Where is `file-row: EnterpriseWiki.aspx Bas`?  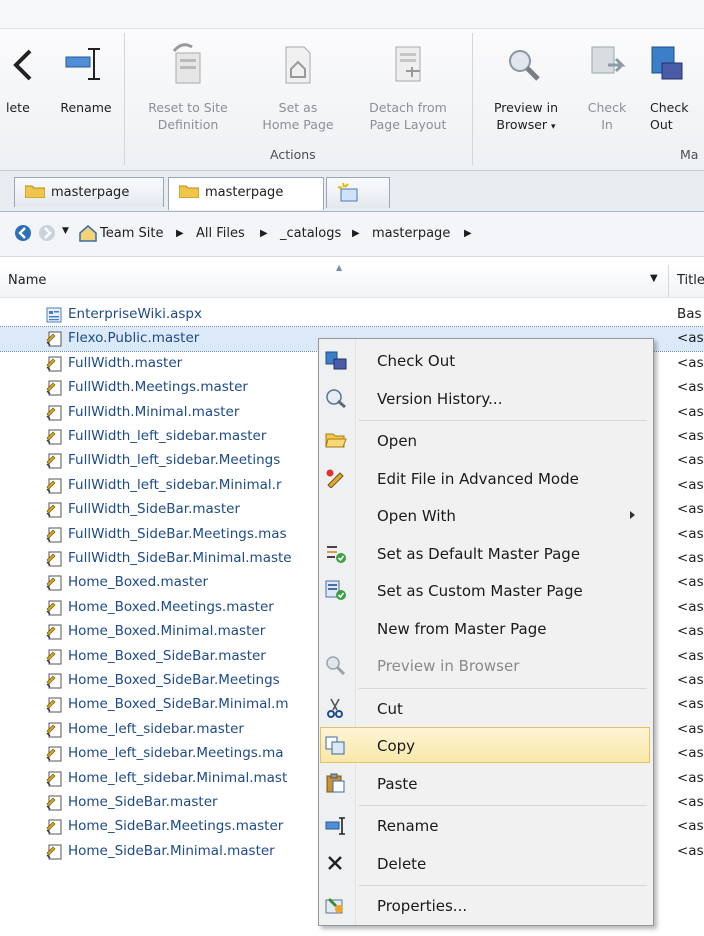
file-row: EnterpriseWiki.aspx Bas is located at coordinates (352, 315).